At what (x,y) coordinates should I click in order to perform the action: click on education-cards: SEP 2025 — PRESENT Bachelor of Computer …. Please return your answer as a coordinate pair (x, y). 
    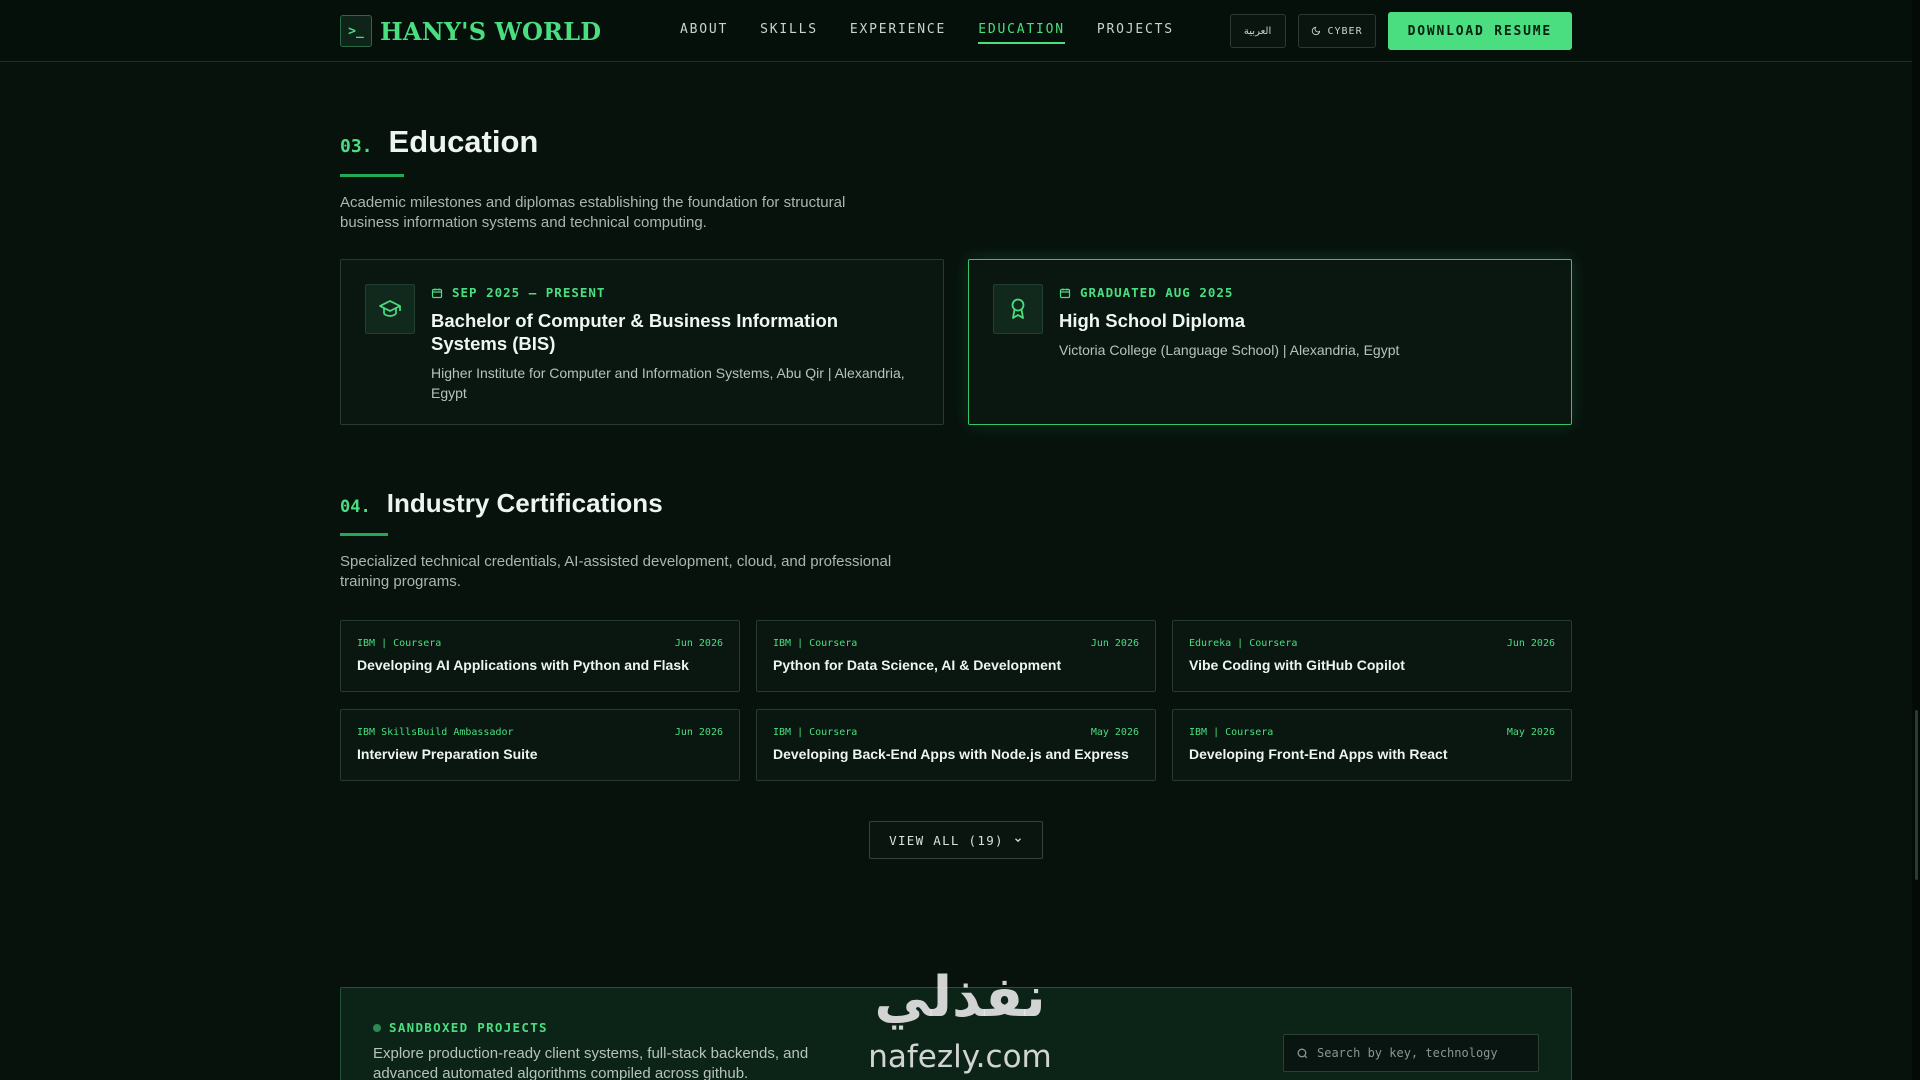
    Looking at the image, I should click on (956, 342).